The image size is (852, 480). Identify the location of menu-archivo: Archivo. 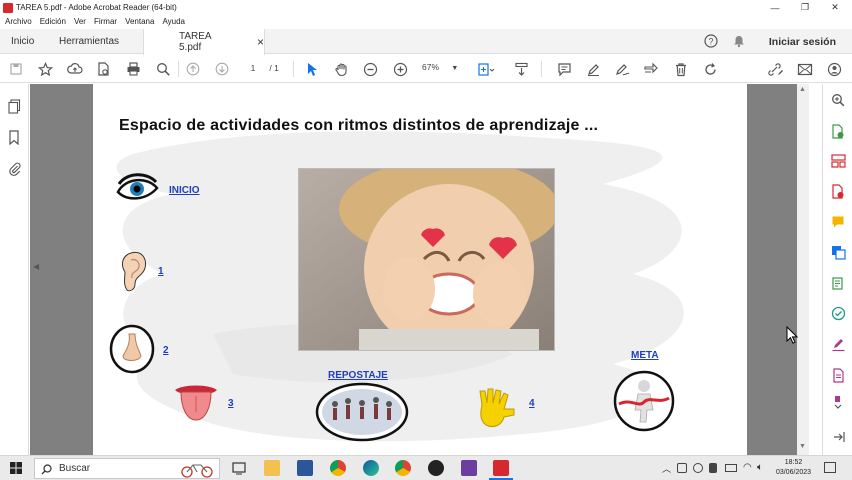
(18, 21).